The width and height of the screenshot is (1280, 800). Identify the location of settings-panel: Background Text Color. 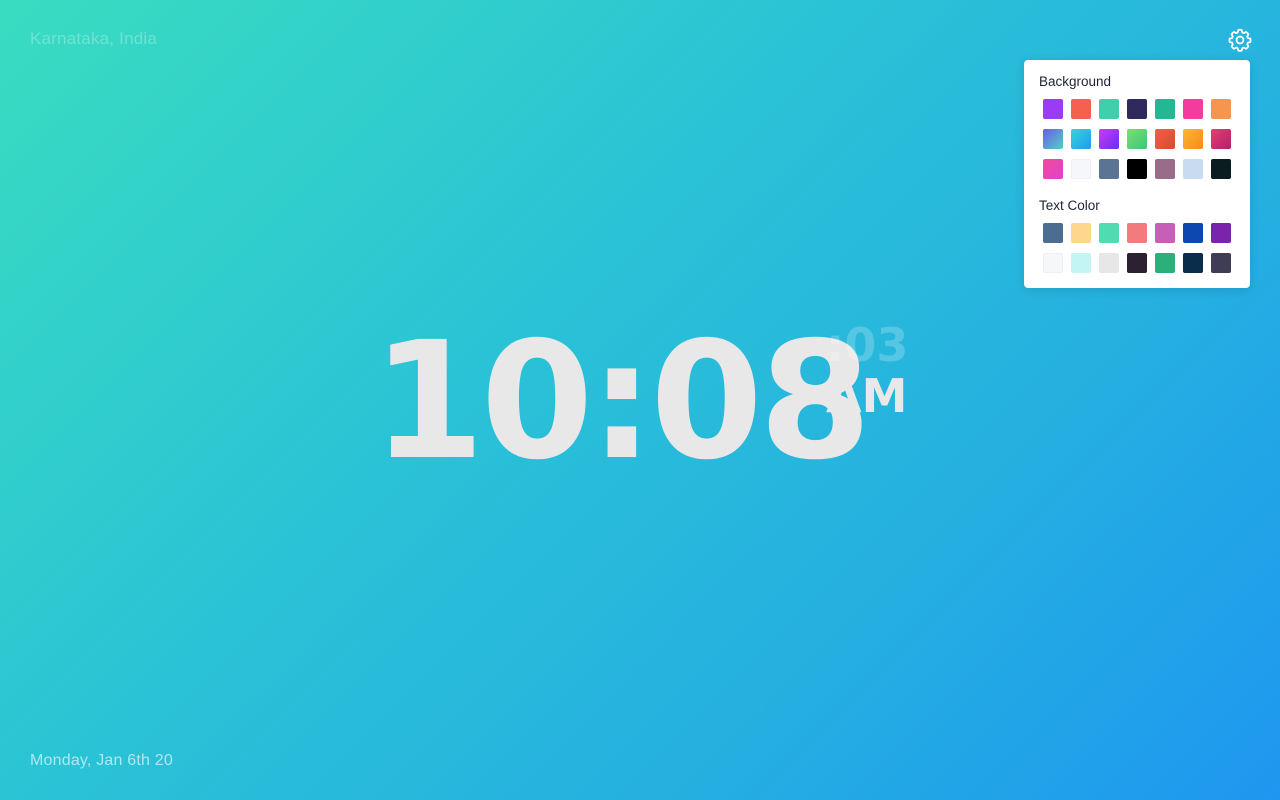
(1137, 174).